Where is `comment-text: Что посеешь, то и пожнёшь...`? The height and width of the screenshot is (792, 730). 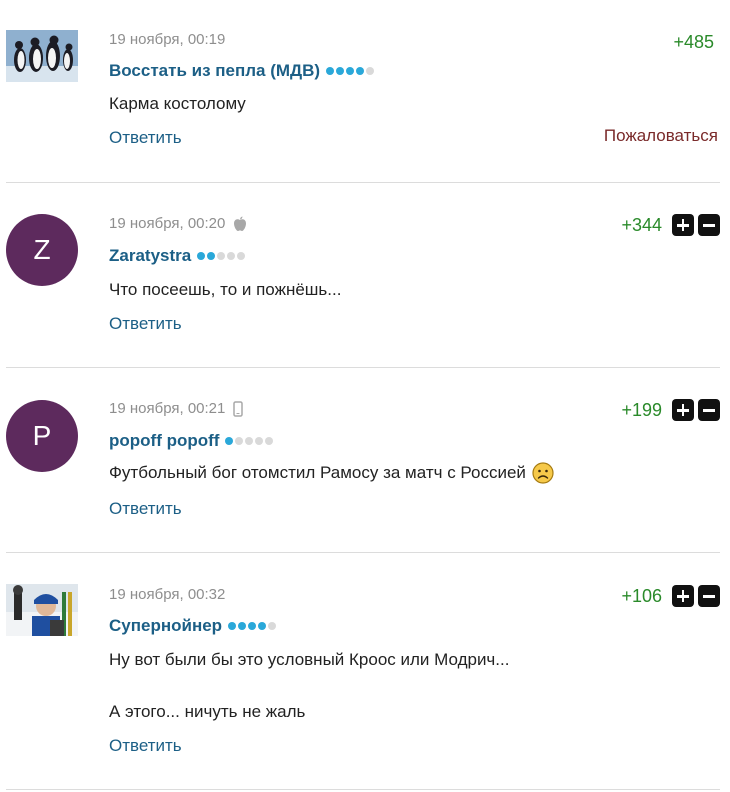 comment-text: Что посеешь, то и пожнёшь... is located at coordinates (225, 290).